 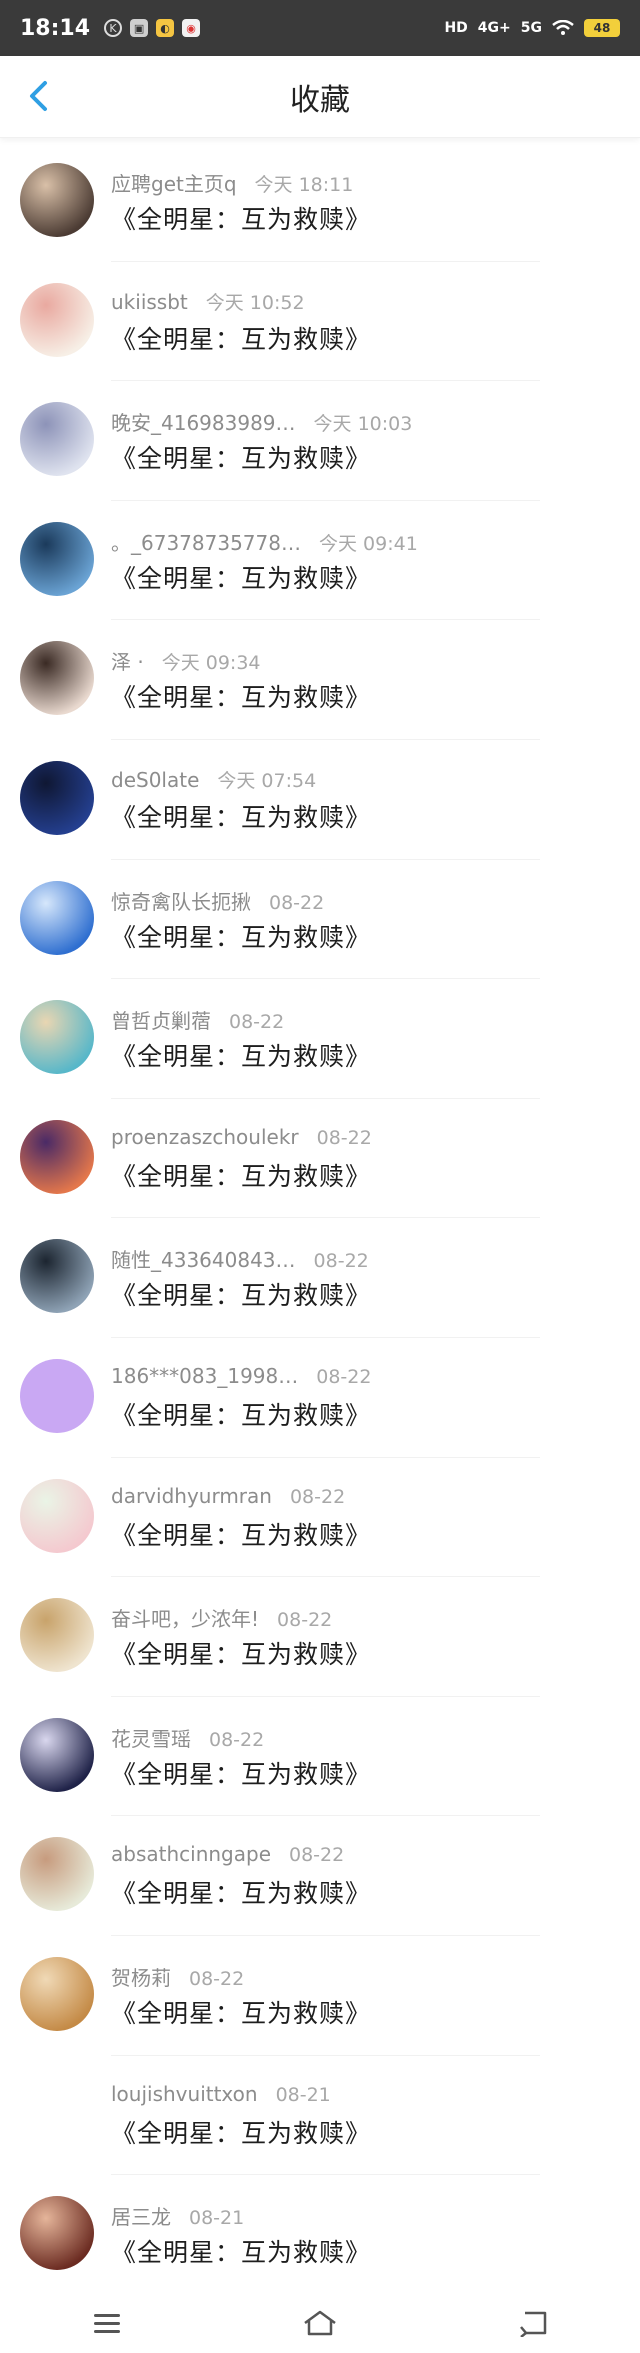 What do you see at coordinates (368, 543) in the screenshot?
I see `timestamp: 今天 09:41` at bounding box center [368, 543].